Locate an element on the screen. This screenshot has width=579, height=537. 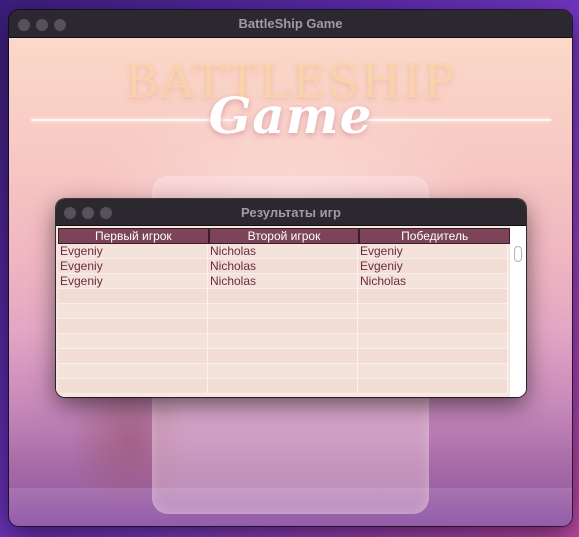
column-header-second-player: Второй игрок is located at coordinates (284, 236).